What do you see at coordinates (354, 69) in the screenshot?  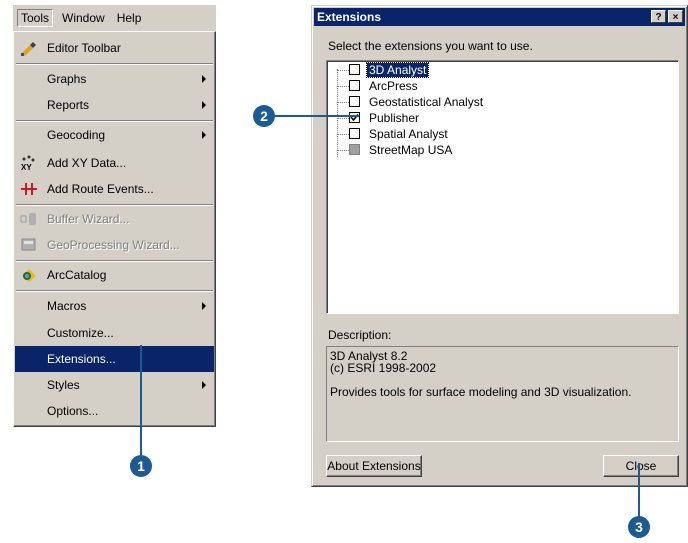 I see `checkbox-3d-analyst` at bounding box center [354, 69].